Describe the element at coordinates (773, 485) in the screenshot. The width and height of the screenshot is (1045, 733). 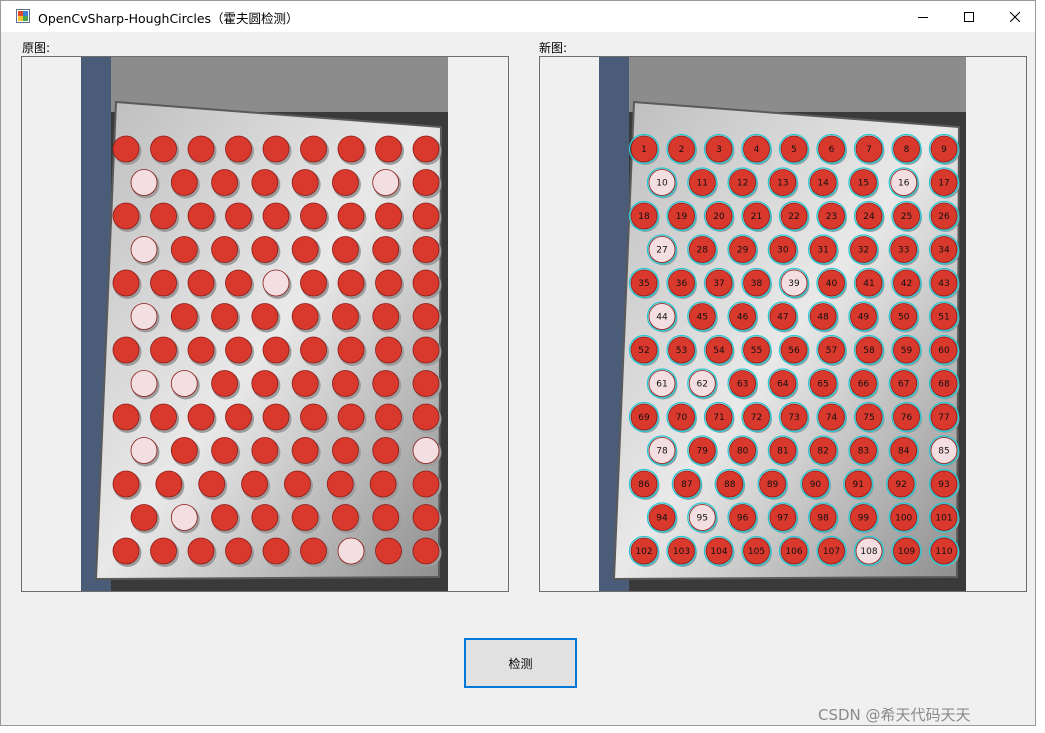
I see `circle-index-label: 89` at that location.